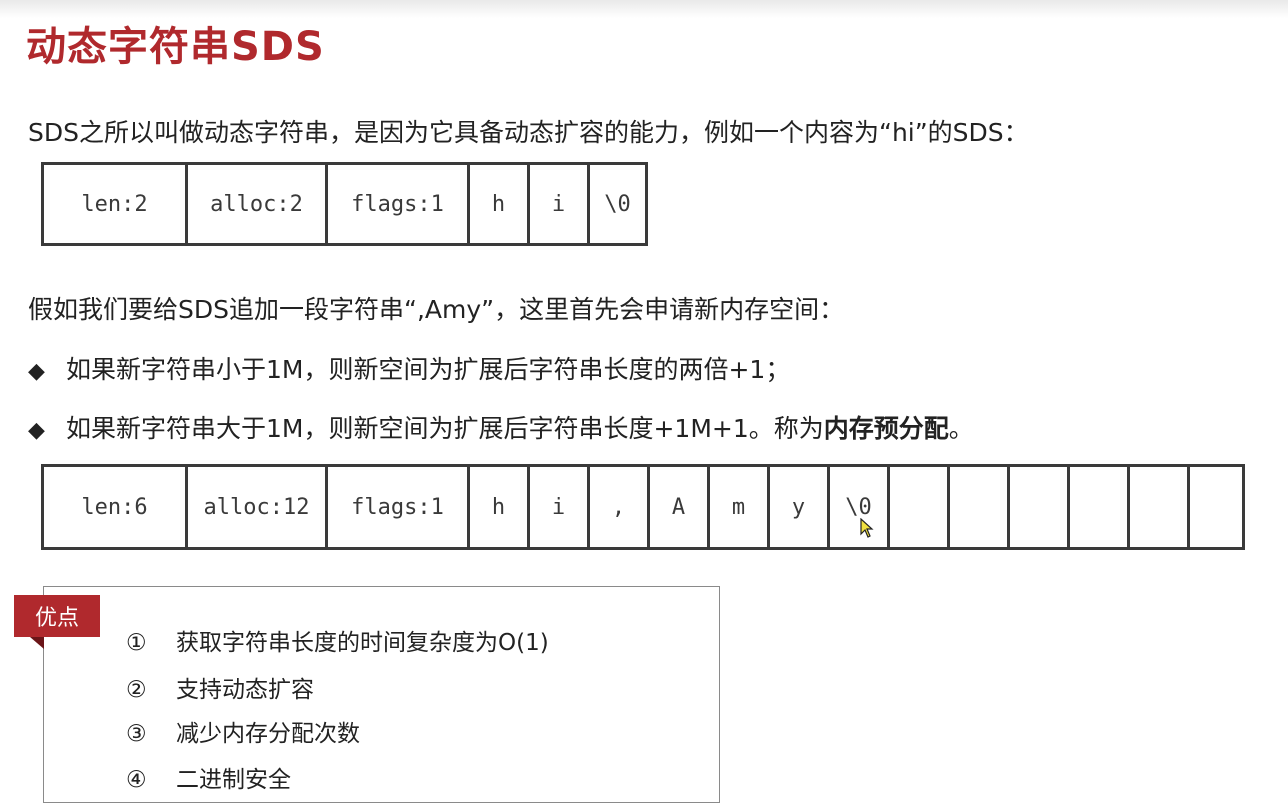  Describe the element at coordinates (800, 507) in the screenshot. I see `sds-cell-char: y` at that location.